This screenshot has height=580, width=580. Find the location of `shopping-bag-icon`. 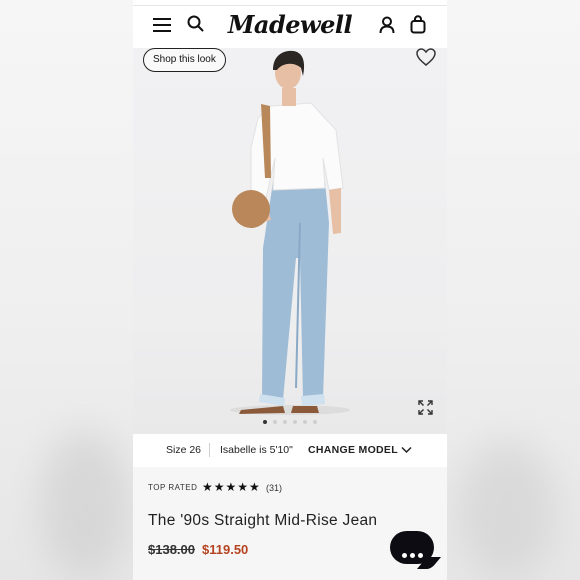

shopping-bag-icon is located at coordinates (418, 27).